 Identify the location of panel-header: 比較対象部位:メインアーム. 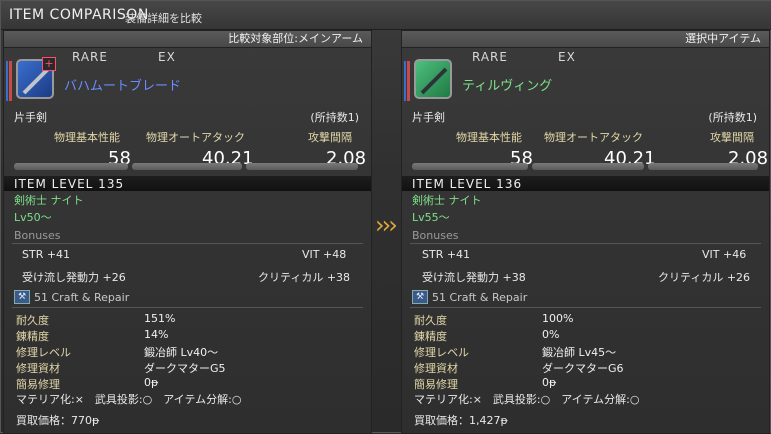
(187, 39).